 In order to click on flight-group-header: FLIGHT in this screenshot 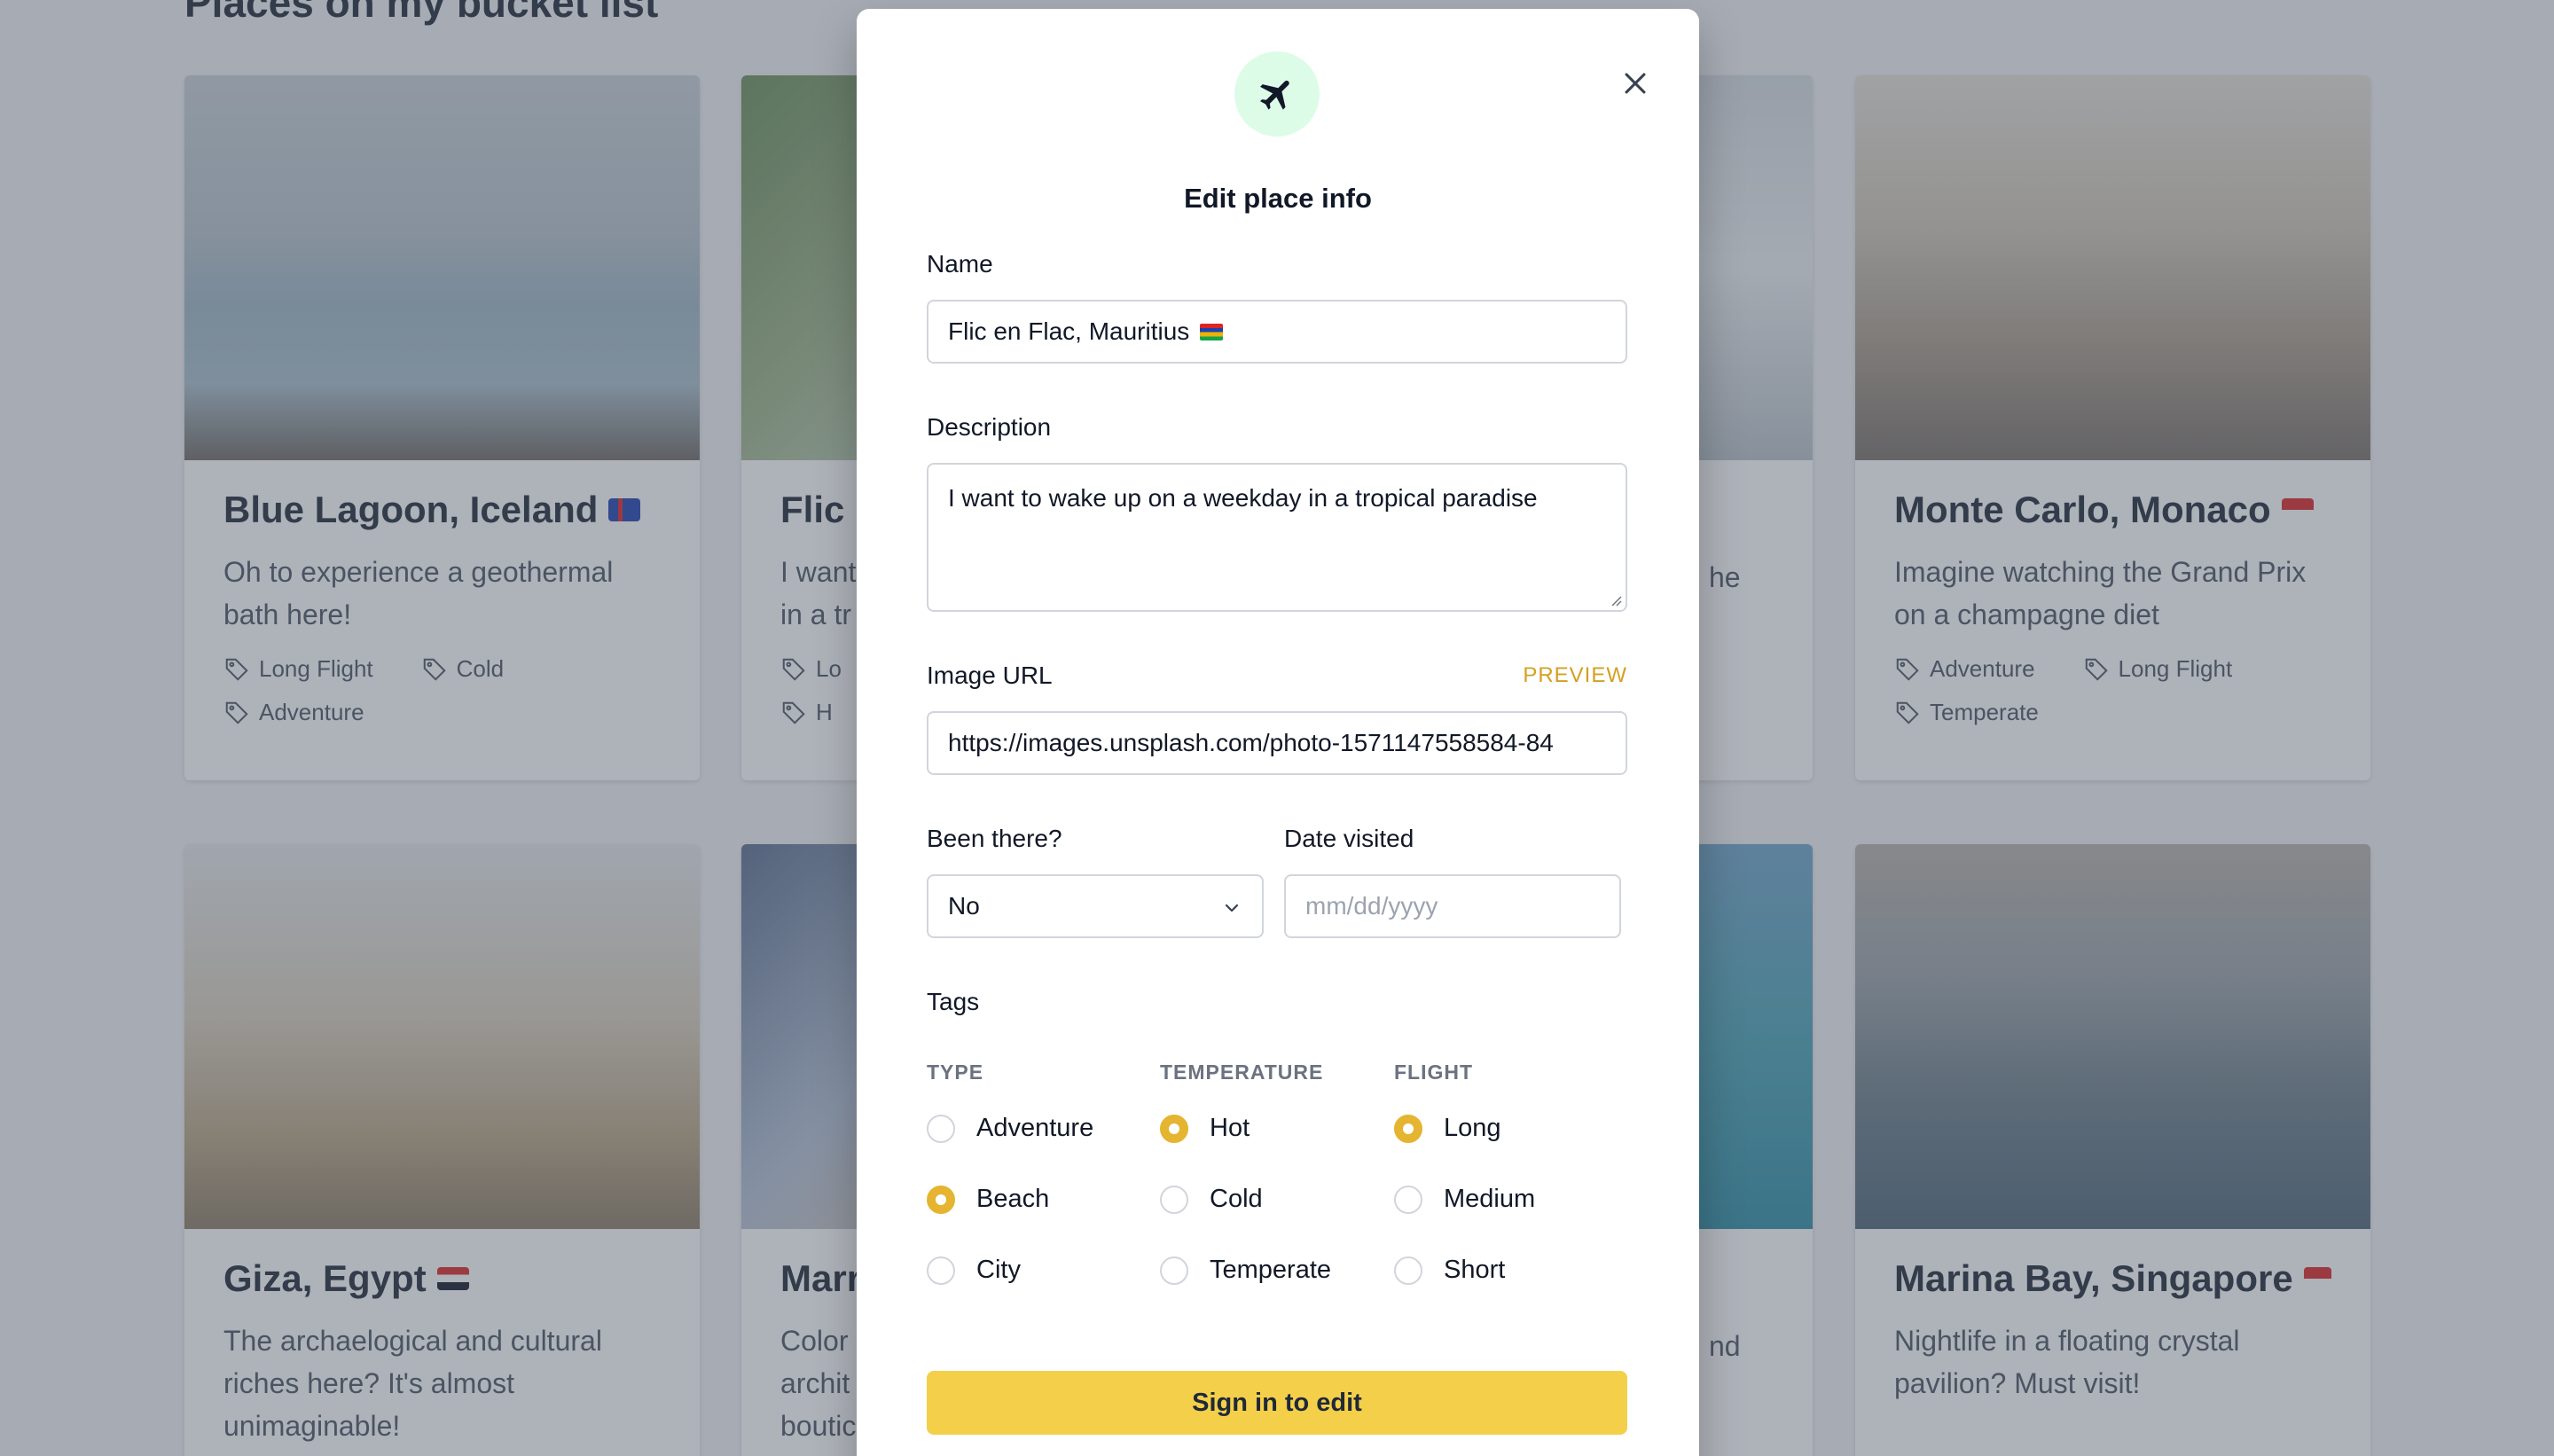, I will do `click(1434, 1072)`.